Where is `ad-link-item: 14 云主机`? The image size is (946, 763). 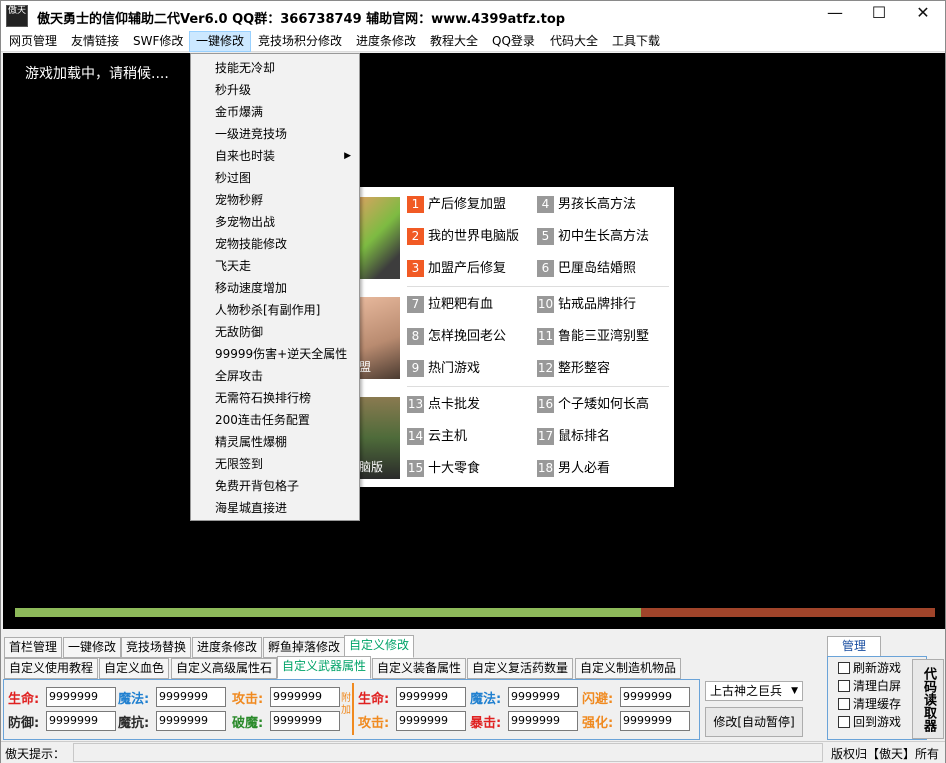
ad-link-item: 14 云主机 is located at coordinates (437, 437).